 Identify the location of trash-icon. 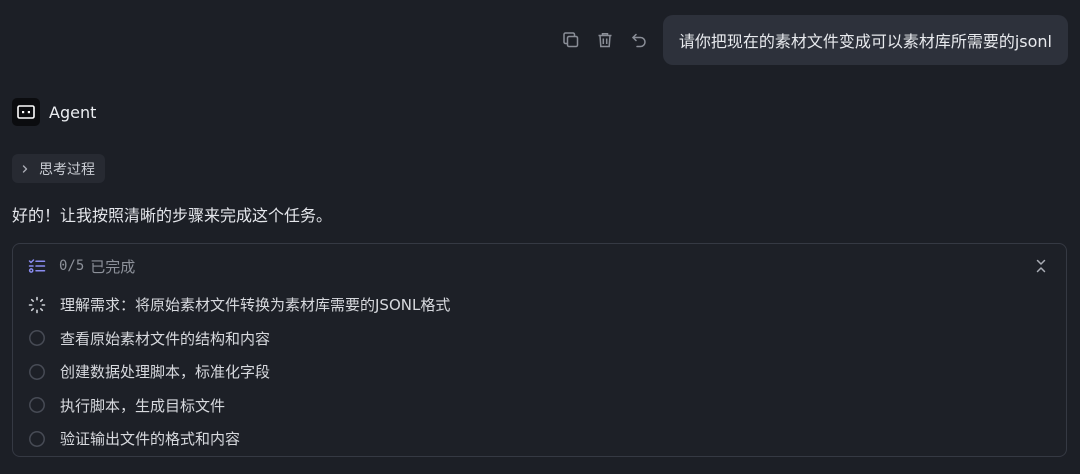
(605, 40).